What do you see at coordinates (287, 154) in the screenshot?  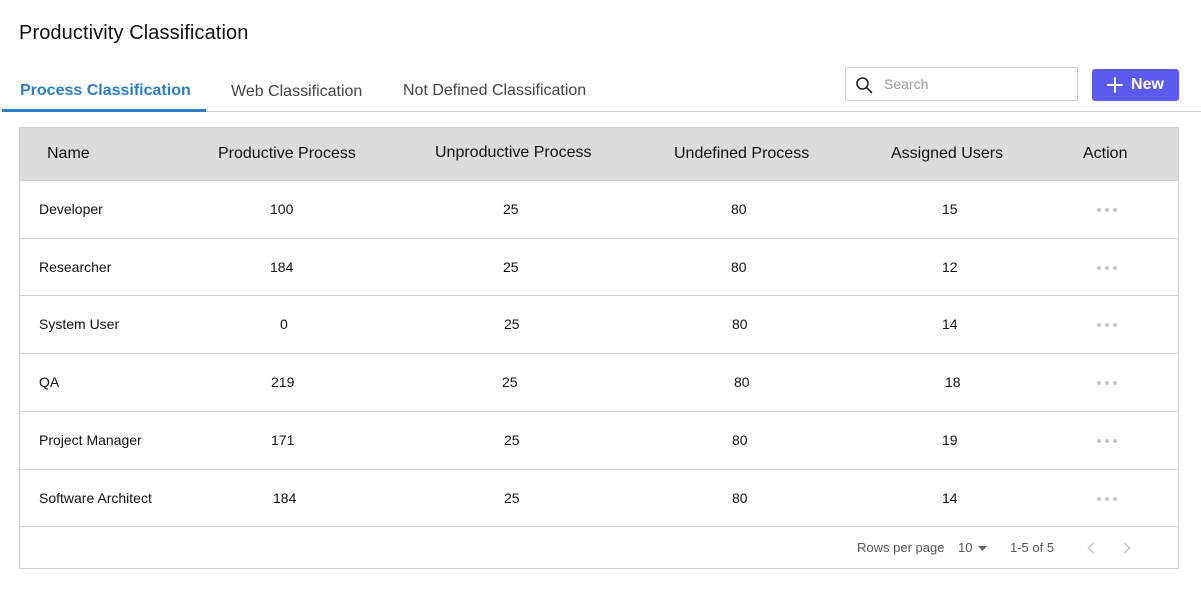 I see `column-header-productive-process: Productive Process` at bounding box center [287, 154].